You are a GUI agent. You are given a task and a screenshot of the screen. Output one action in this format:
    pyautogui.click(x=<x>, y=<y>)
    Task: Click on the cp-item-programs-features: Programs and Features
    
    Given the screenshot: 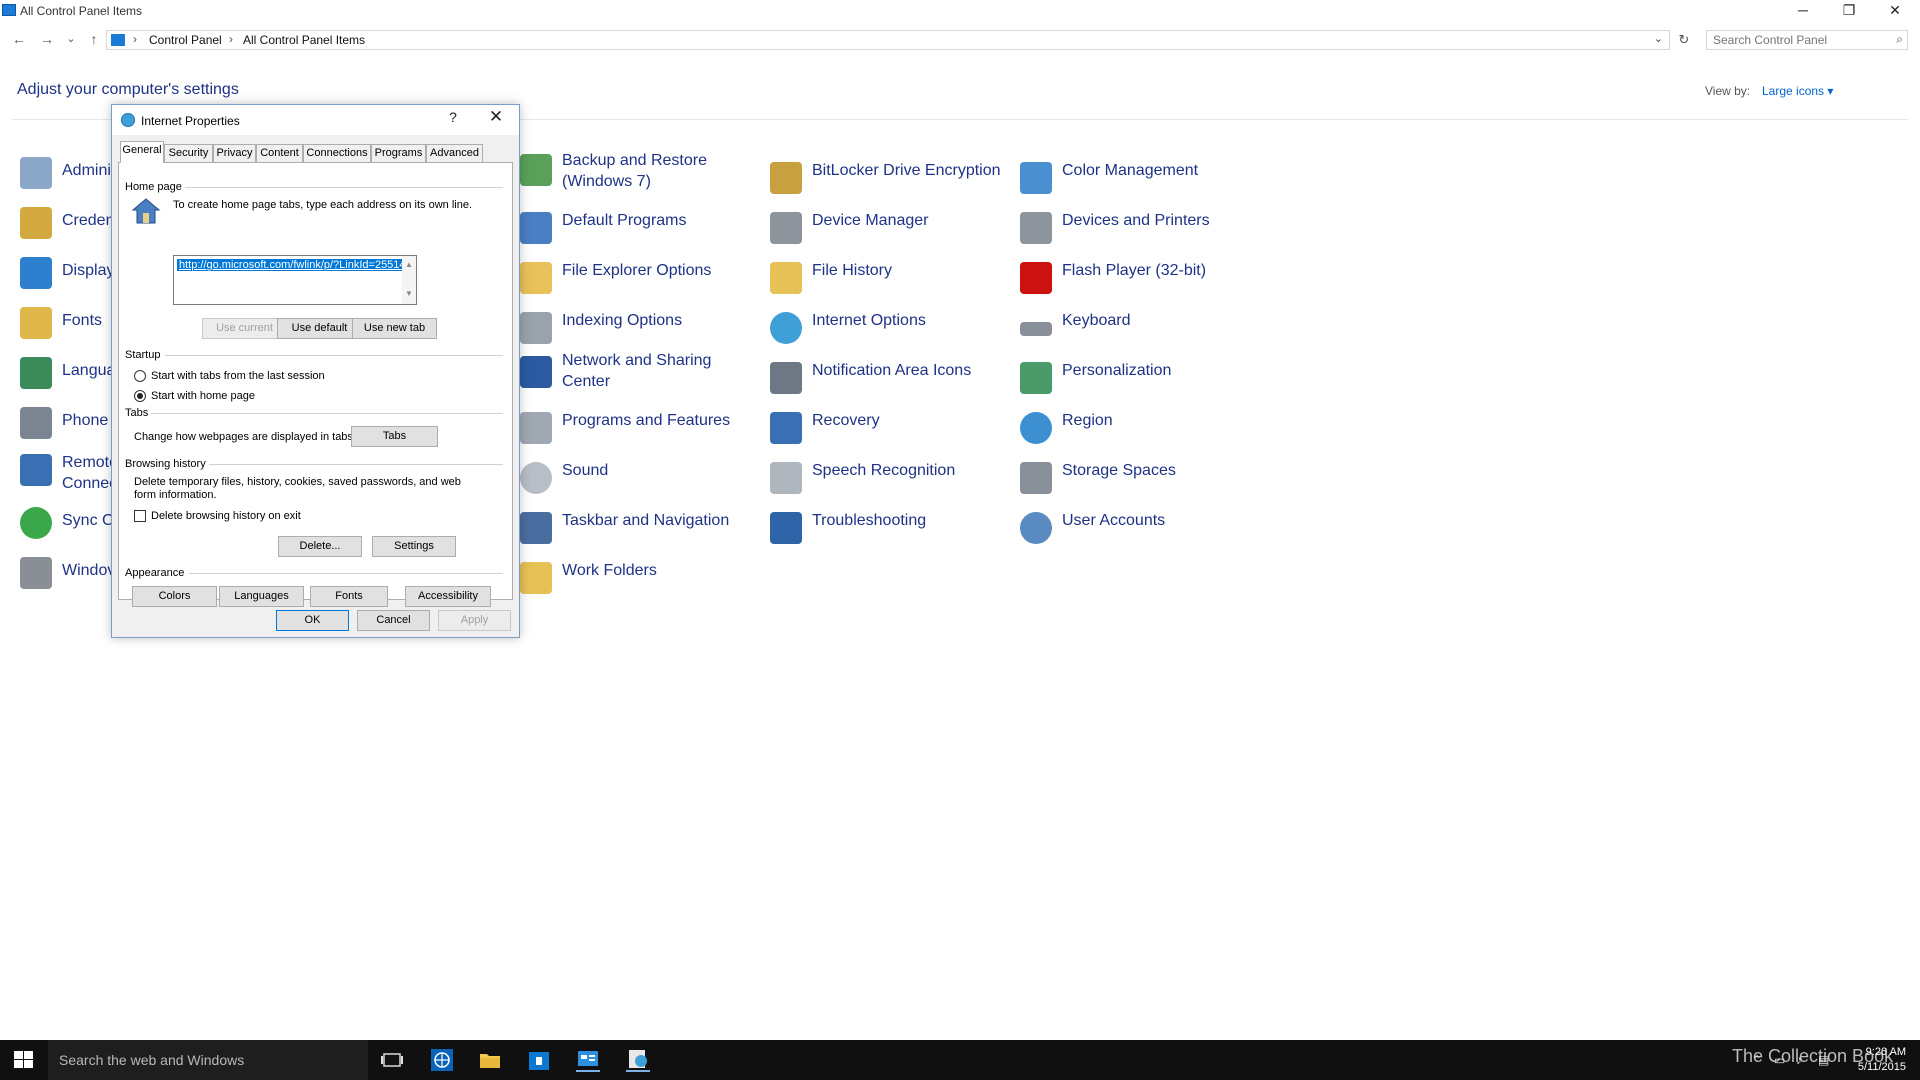 What is the action you would take?
    pyautogui.click(x=640, y=430)
    